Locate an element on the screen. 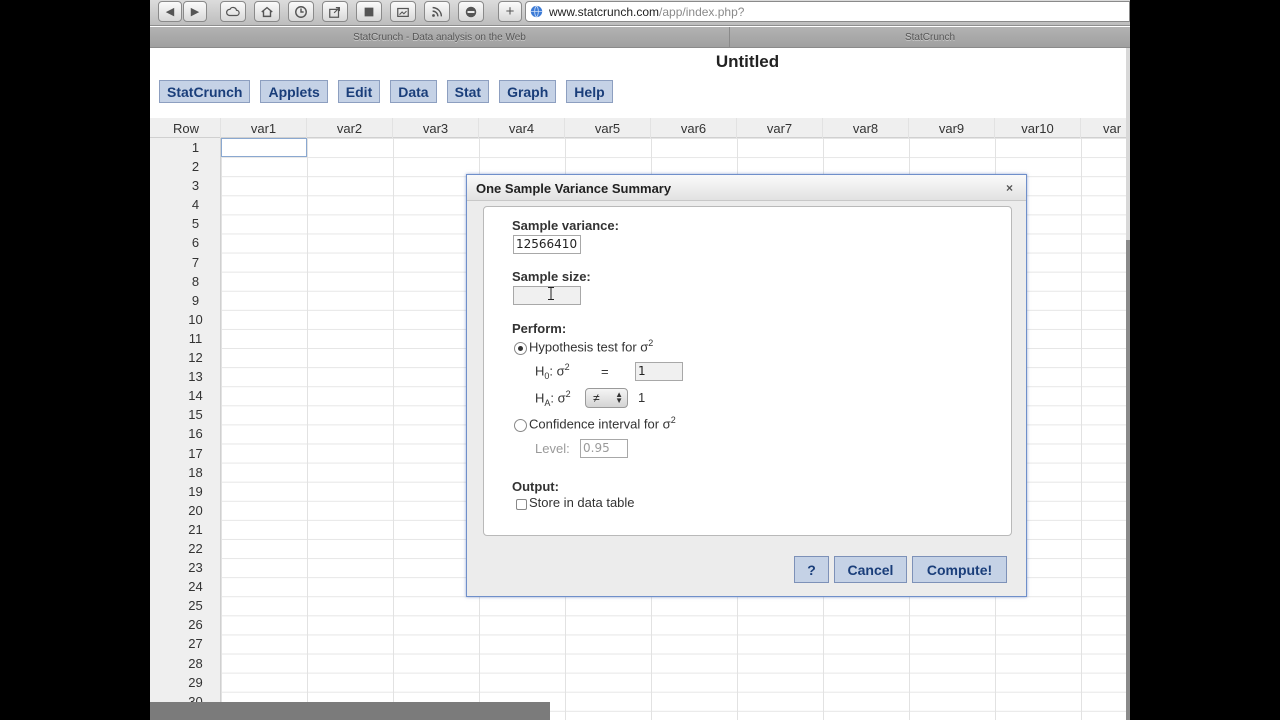 The width and height of the screenshot is (1280, 720). selected-cell is located at coordinates (264, 147).